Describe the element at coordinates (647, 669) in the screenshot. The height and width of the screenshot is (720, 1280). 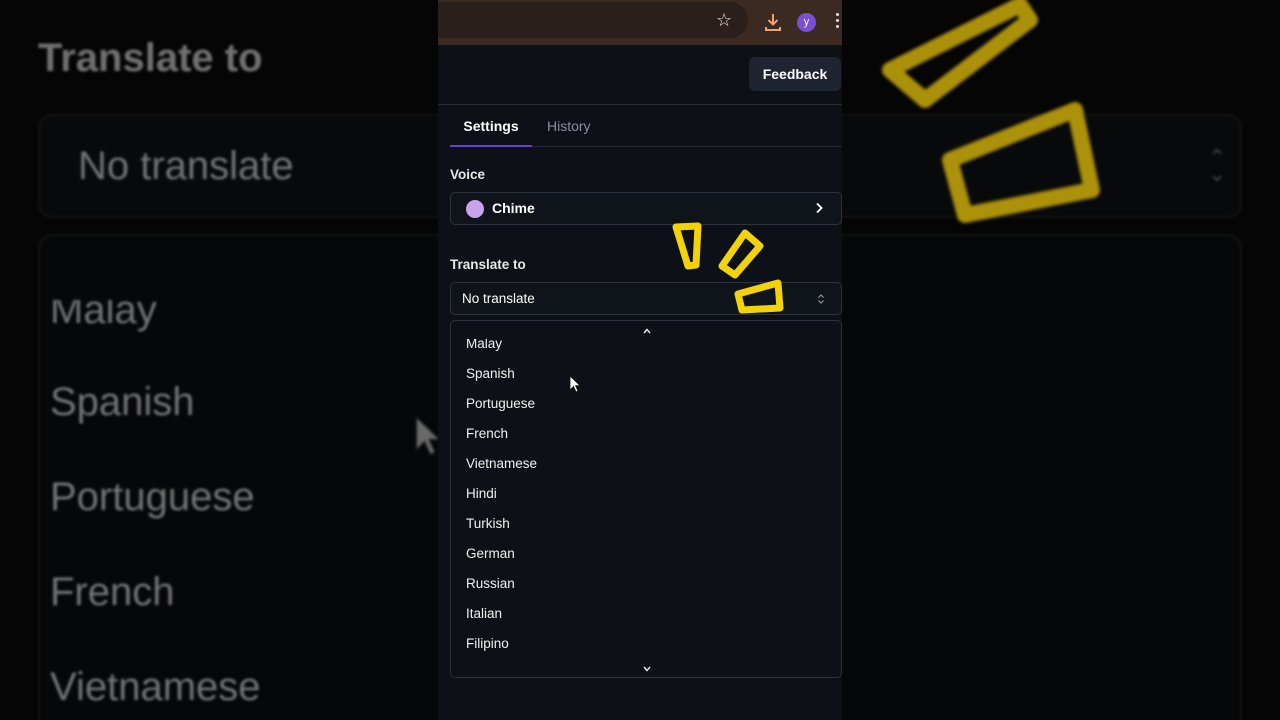
I see `scroll-down-icon` at that location.